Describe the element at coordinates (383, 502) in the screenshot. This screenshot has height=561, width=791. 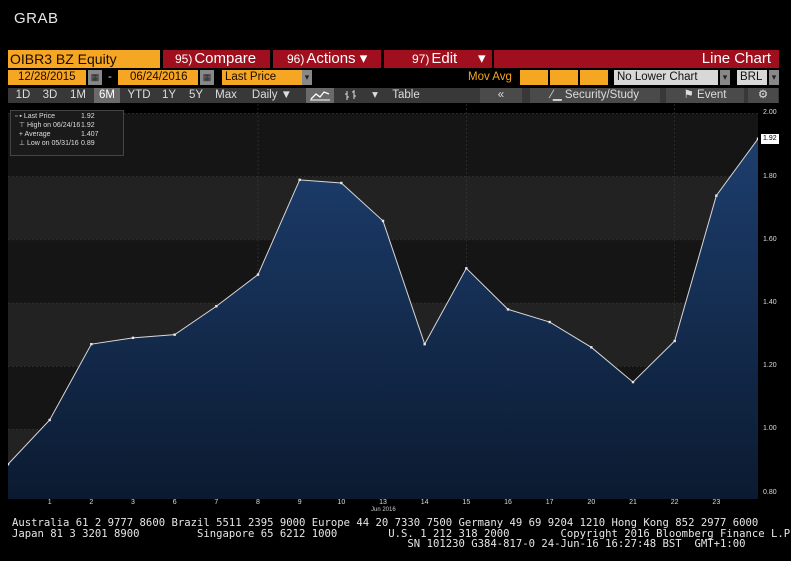
I see `x-tick-label: 13` at that location.